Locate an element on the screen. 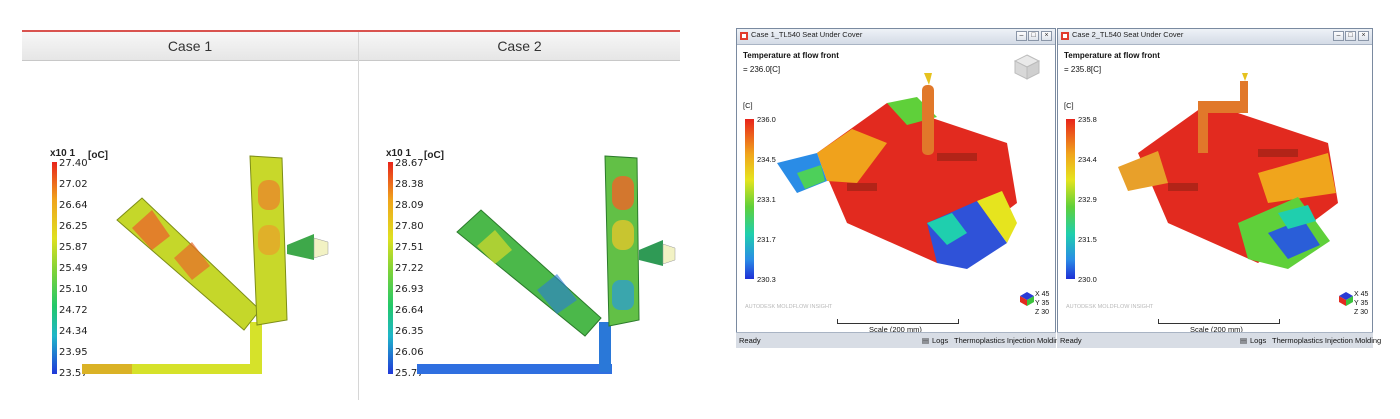  case2-header: Case 2 is located at coordinates (519, 46).